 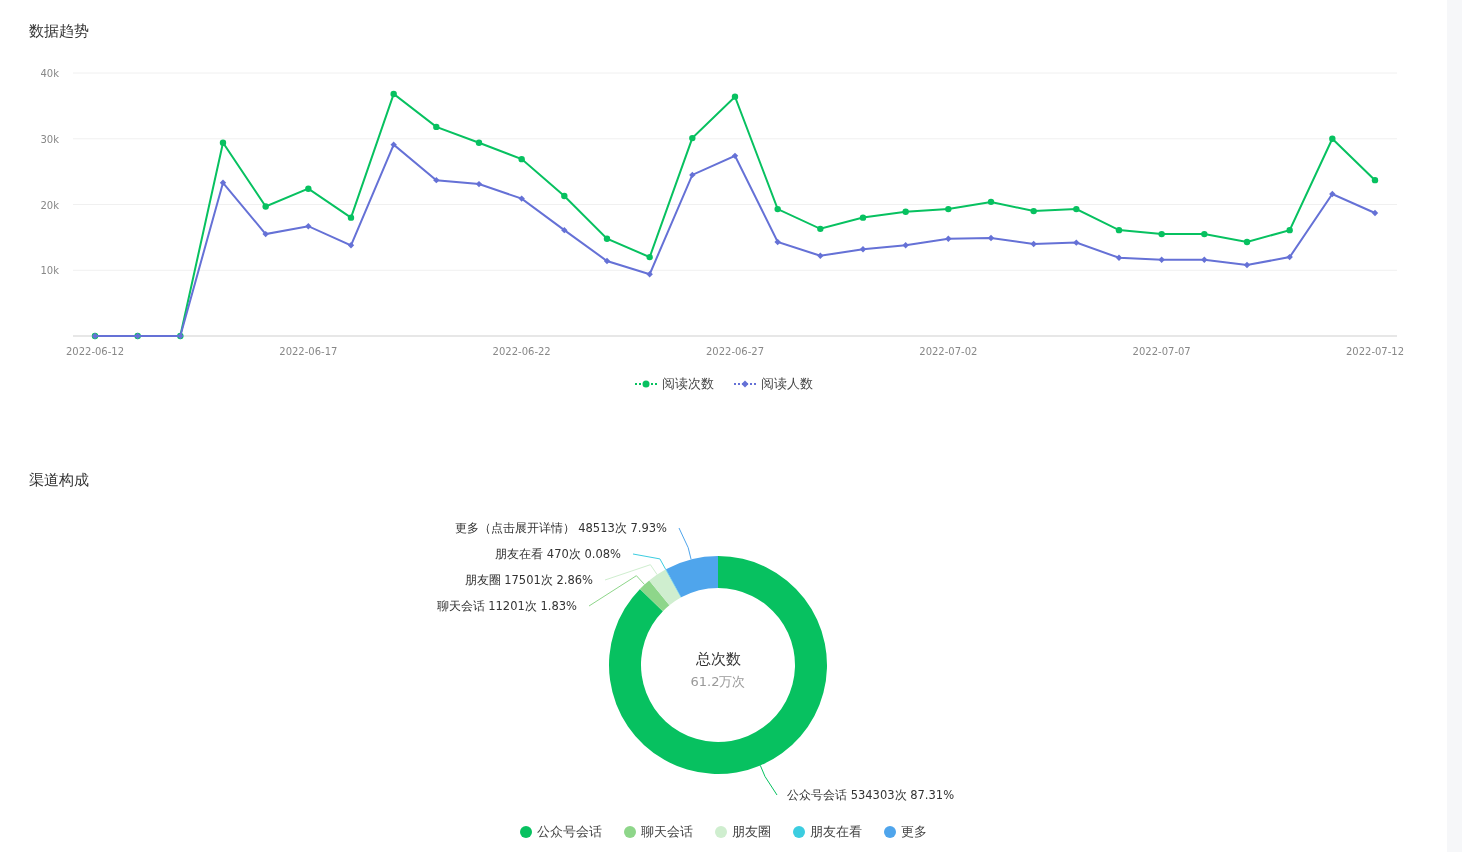 What do you see at coordinates (871, 795) in the screenshot?
I see `slice-label: 公众号会话 534303次 87.31%` at bounding box center [871, 795].